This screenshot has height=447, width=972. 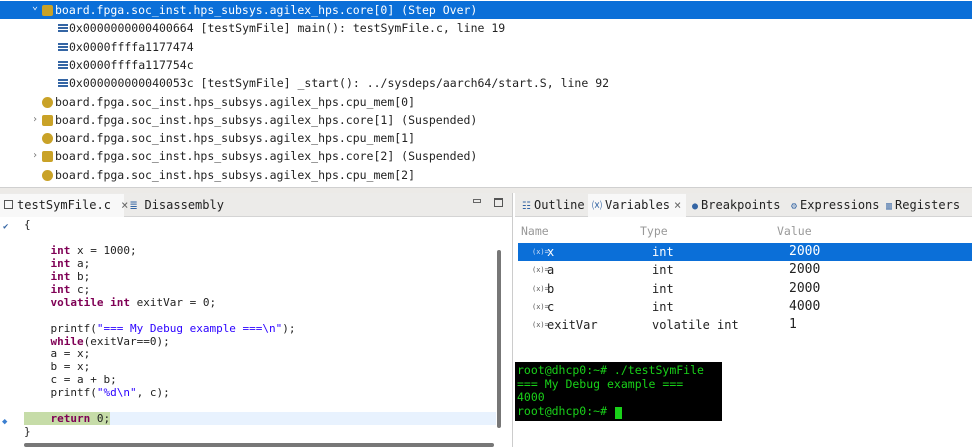 I want to click on variable-name: c, so click(x=551, y=306).